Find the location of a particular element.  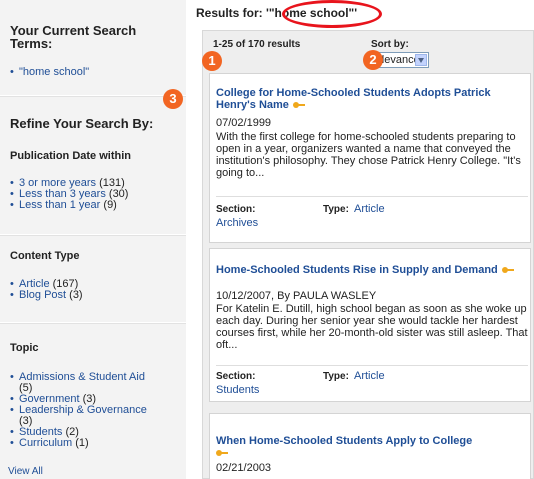

filter-less-than-1-year: Less than 1 year (9) is located at coordinates (68, 205).